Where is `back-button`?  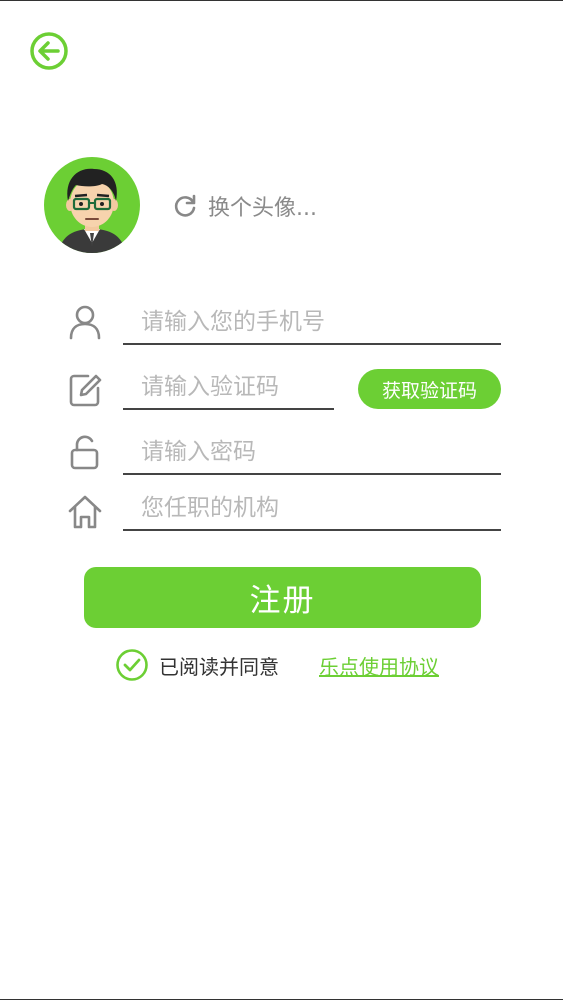
back-button is located at coordinates (49, 51).